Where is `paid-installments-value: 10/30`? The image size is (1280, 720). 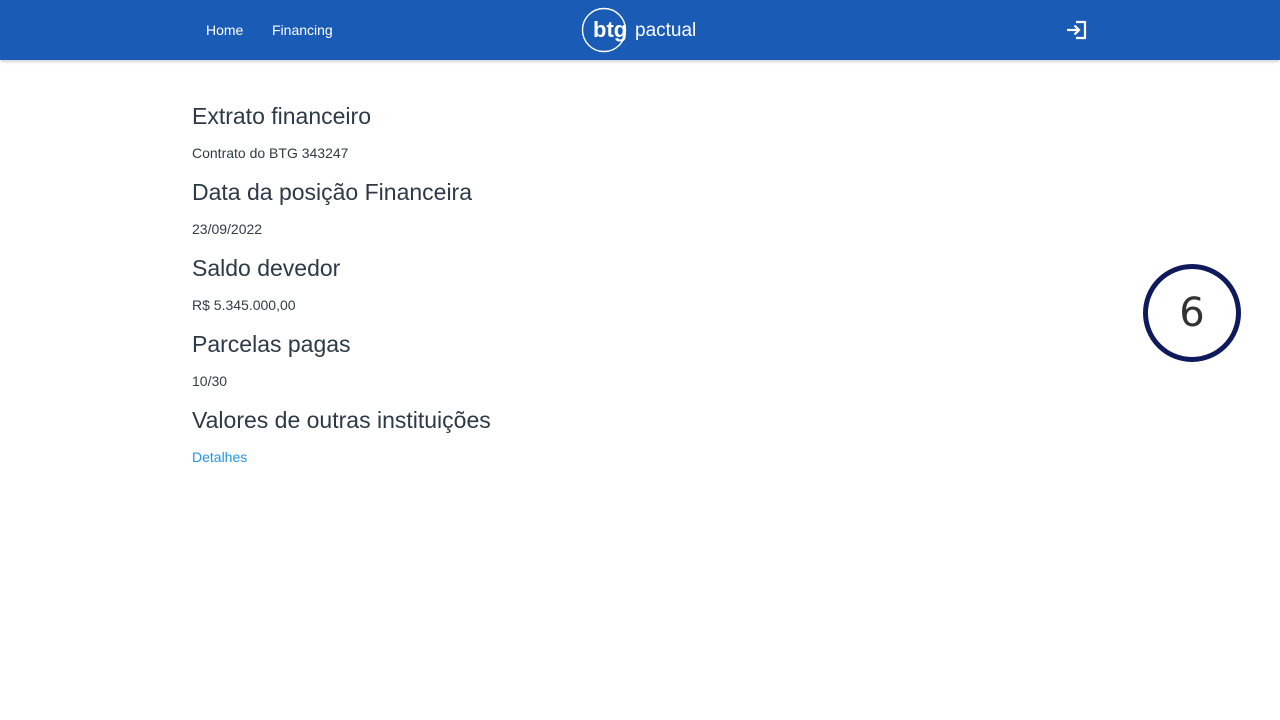
paid-installments-value: 10/30 is located at coordinates (210, 381).